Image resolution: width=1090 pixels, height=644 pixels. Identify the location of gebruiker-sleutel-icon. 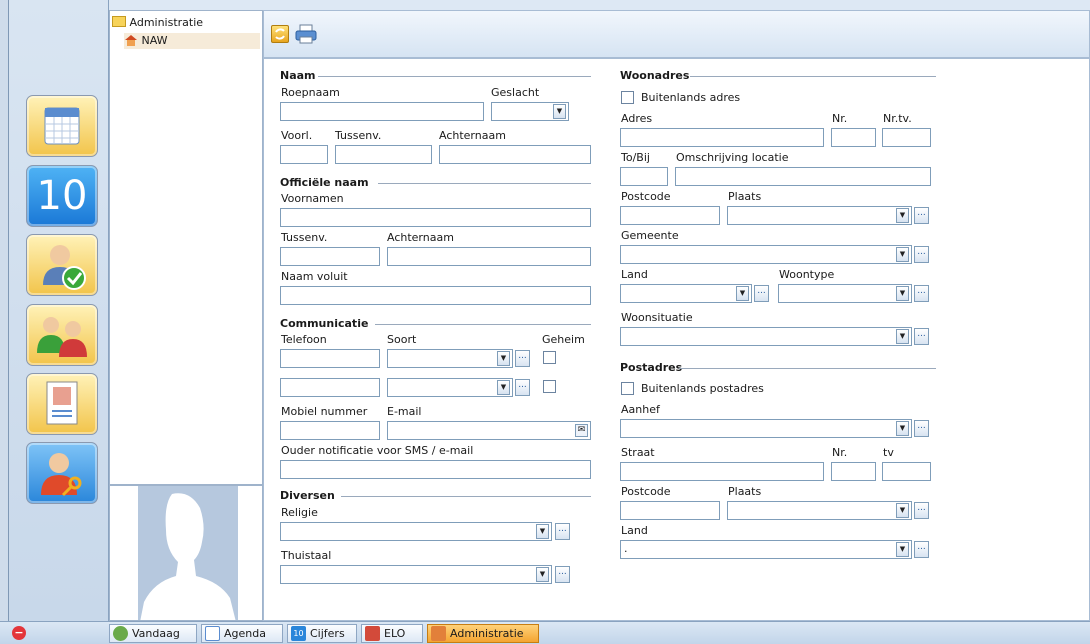
(62, 473).